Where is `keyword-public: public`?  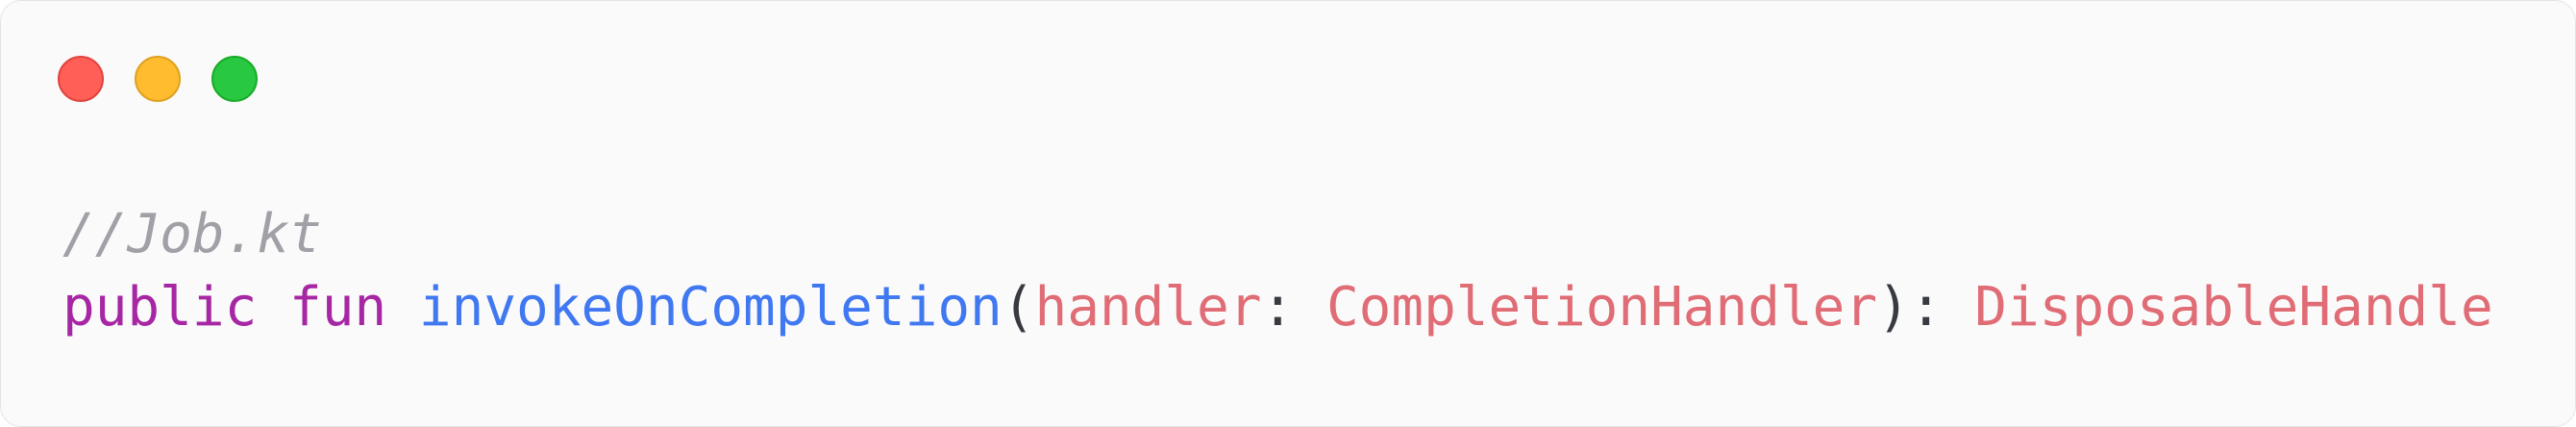 keyword-public: public is located at coordinates (160, 307).